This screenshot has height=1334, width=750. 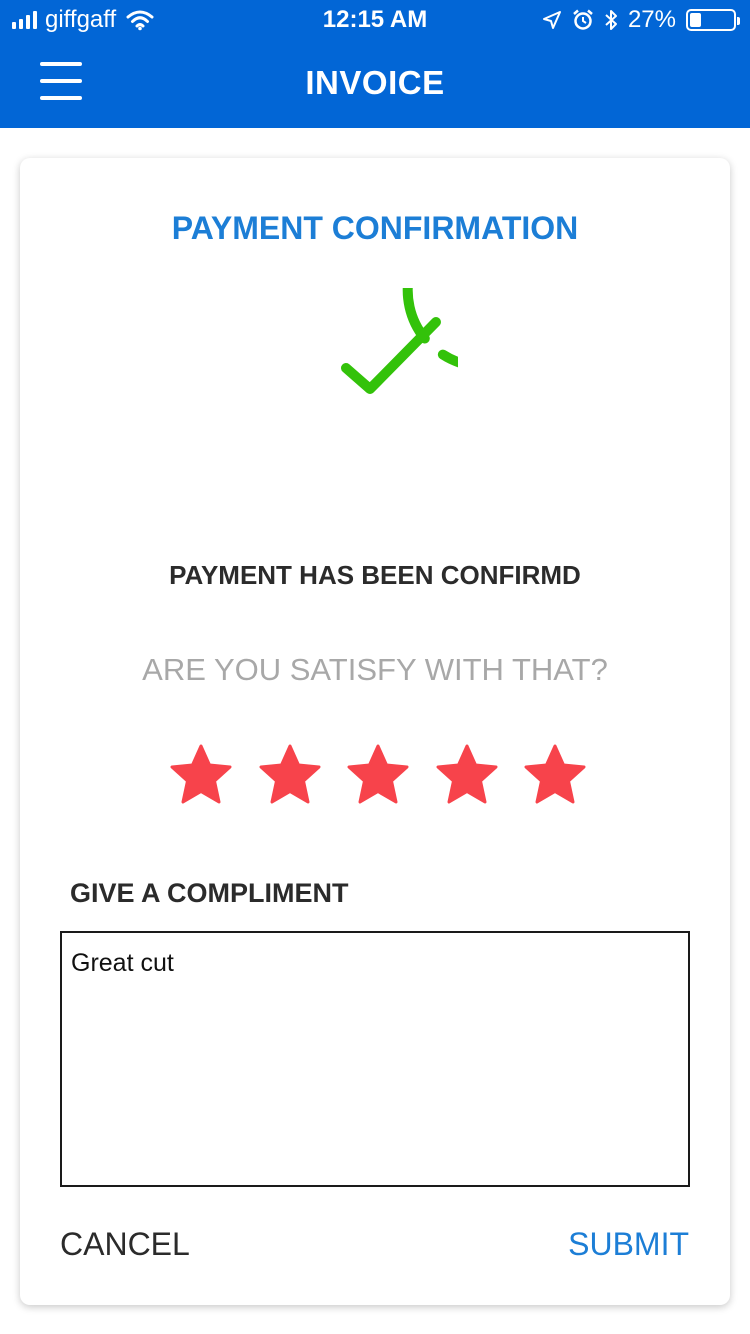 I want to click on card-title: PAYMENT CONFIRMATION, so click(x=375, y=228).